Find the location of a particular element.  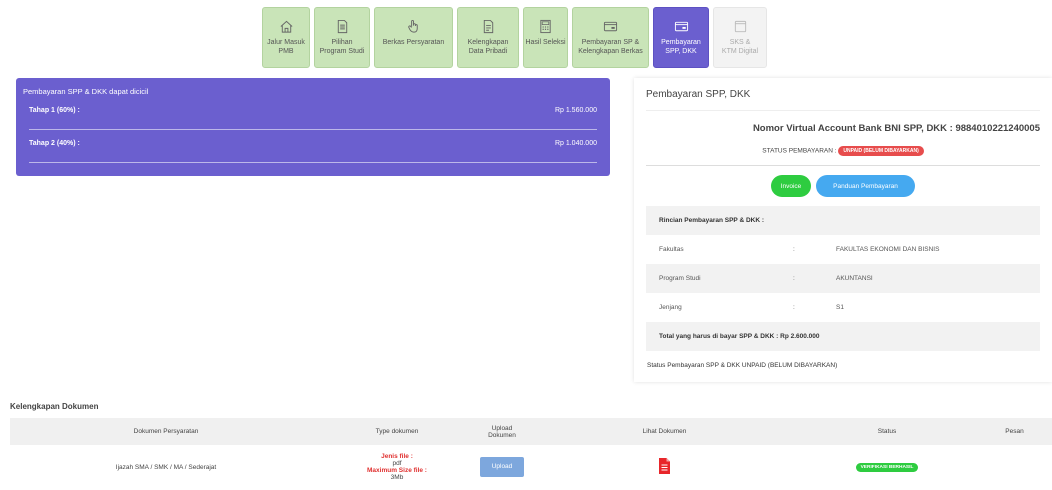

column-header: Pesan is located at coordinates (1014, 431).